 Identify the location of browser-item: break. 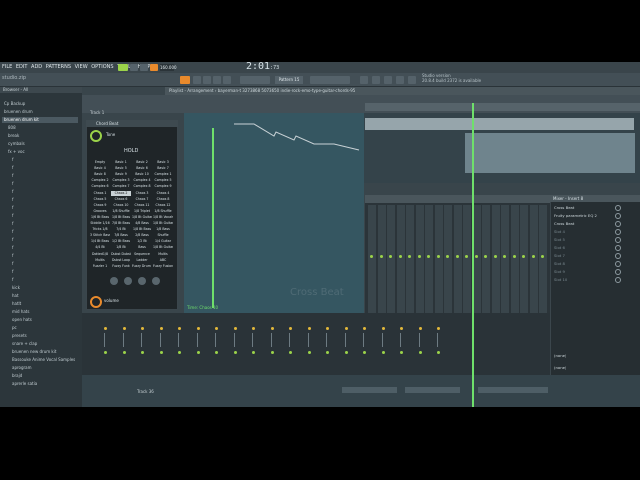
(40, 136).